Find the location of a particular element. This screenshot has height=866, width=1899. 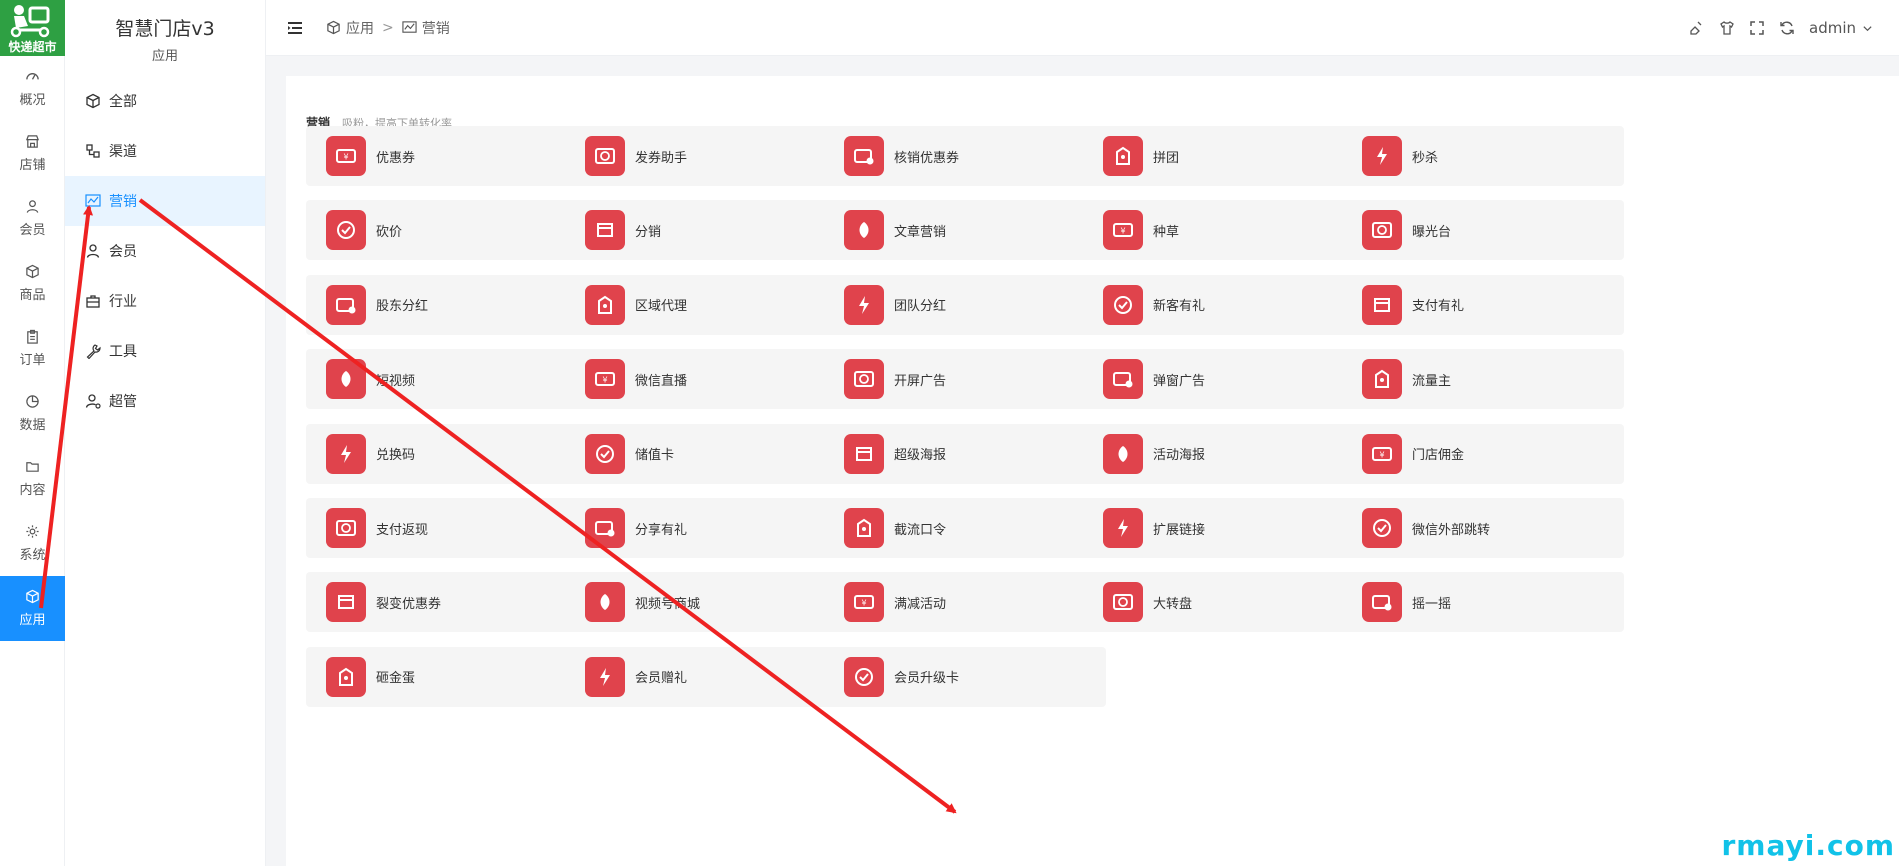

app-tile: 支付返现 is located at coordinates (447, 528).